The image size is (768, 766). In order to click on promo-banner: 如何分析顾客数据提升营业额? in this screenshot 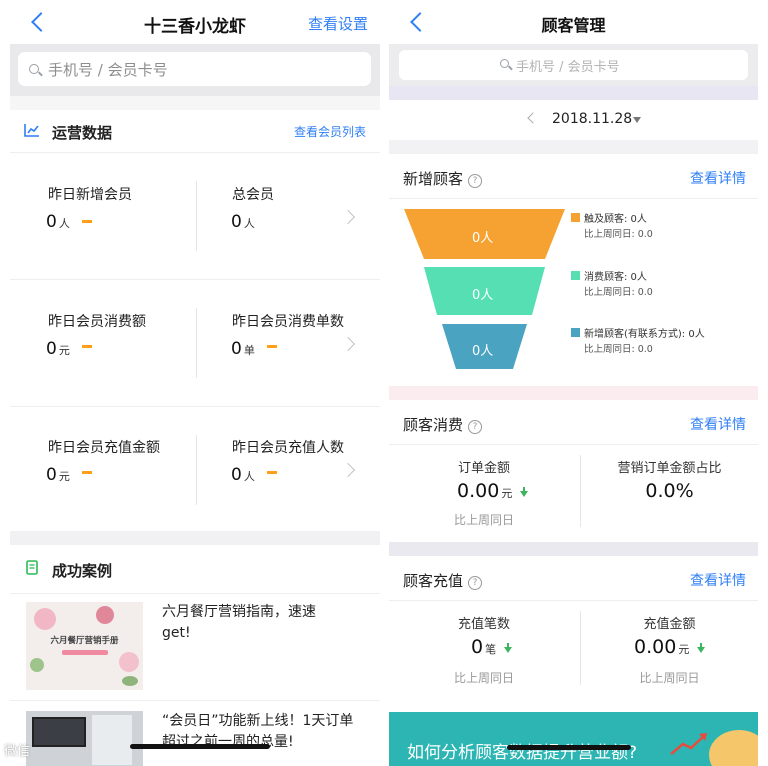, I will do `click(573, 739)`.